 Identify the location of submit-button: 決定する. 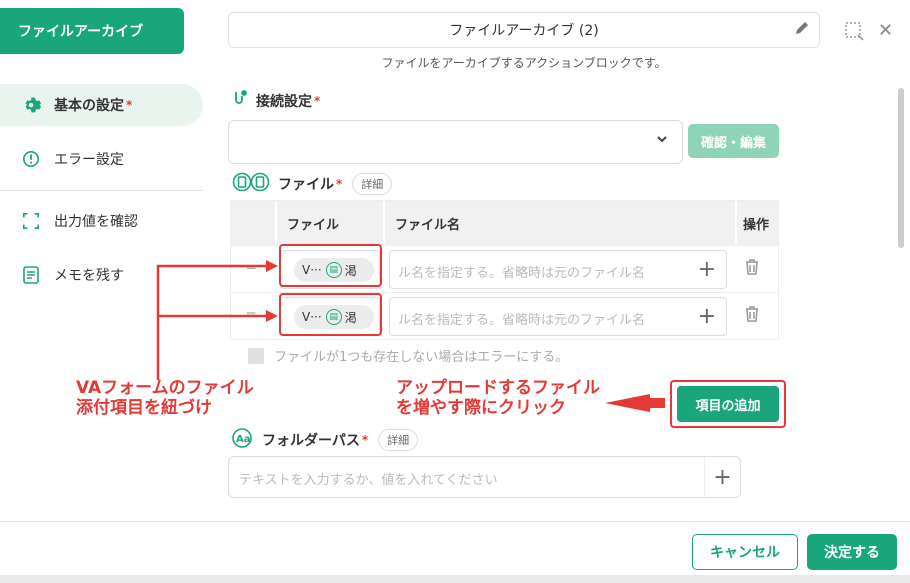
(852, 552).